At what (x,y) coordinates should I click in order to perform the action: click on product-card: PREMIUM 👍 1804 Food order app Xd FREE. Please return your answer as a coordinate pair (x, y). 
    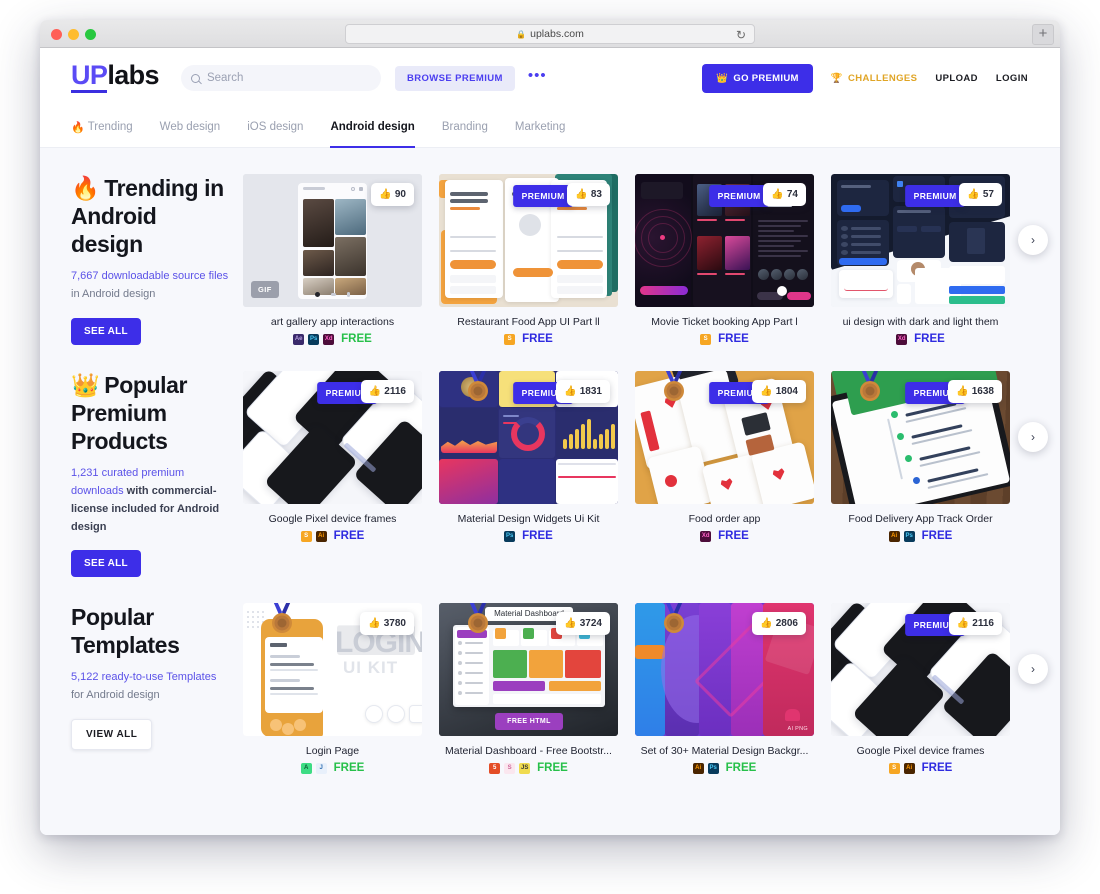
    Looking at the image, I should click on (724, 474).